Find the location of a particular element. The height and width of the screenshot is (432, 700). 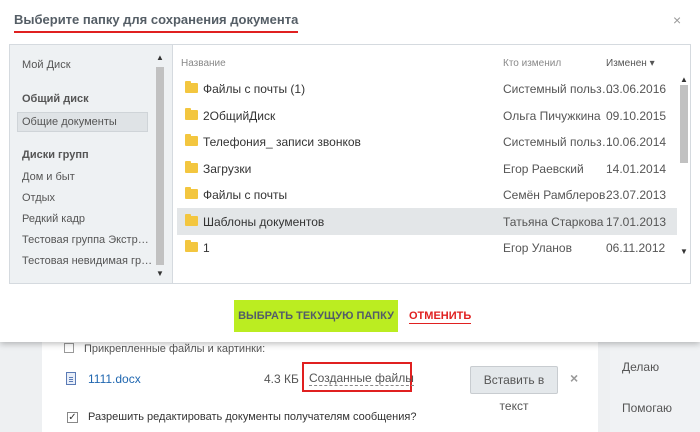

file-name: Телефония_ записи звонков is located at coordinates (282, 142).